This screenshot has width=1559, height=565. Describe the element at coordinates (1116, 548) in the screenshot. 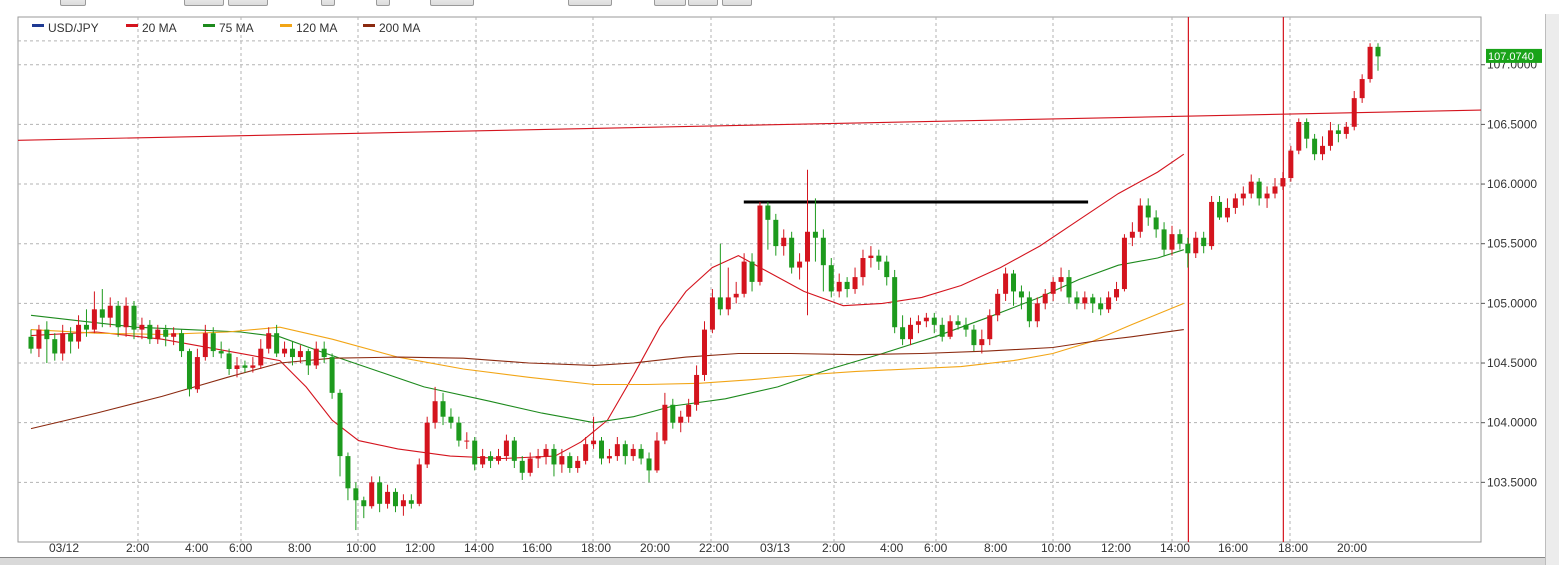

I see `x-tick-label: 12:00` at that location.